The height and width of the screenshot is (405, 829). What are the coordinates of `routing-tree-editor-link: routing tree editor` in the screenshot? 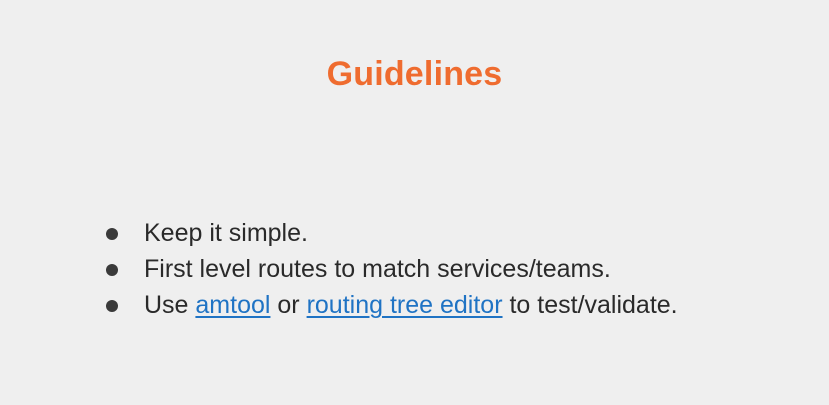 It's located at (405, 305).